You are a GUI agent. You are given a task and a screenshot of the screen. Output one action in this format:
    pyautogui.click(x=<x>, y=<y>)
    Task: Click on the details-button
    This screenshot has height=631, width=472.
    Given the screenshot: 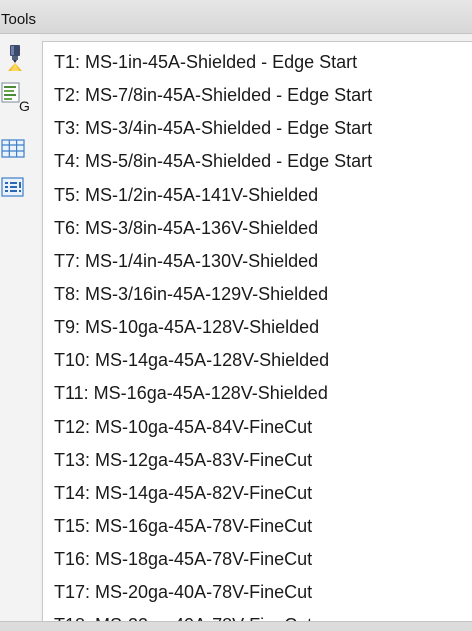 What is the action you would take?
    pyautogui.click(x=18, y=189)
    